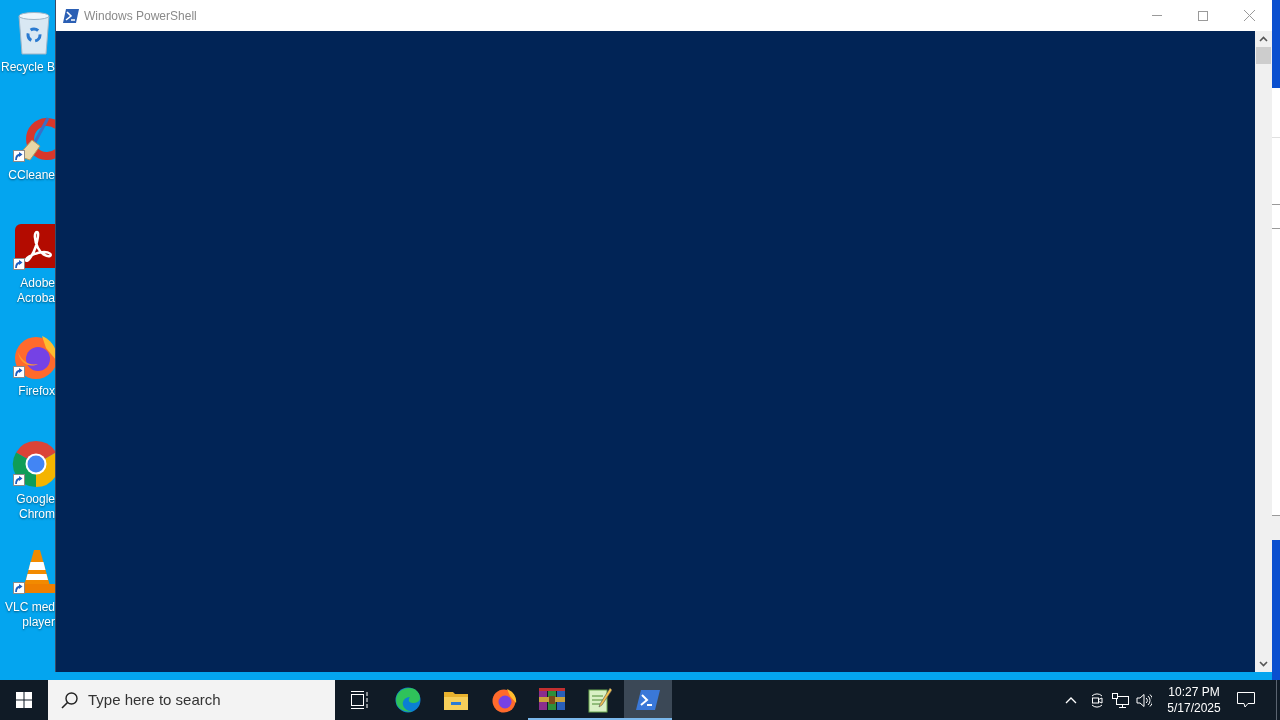  What do you see at coordinates (1249, 15) in the screenshot?
I see `close-icon` at bounding box center [1249, 15].